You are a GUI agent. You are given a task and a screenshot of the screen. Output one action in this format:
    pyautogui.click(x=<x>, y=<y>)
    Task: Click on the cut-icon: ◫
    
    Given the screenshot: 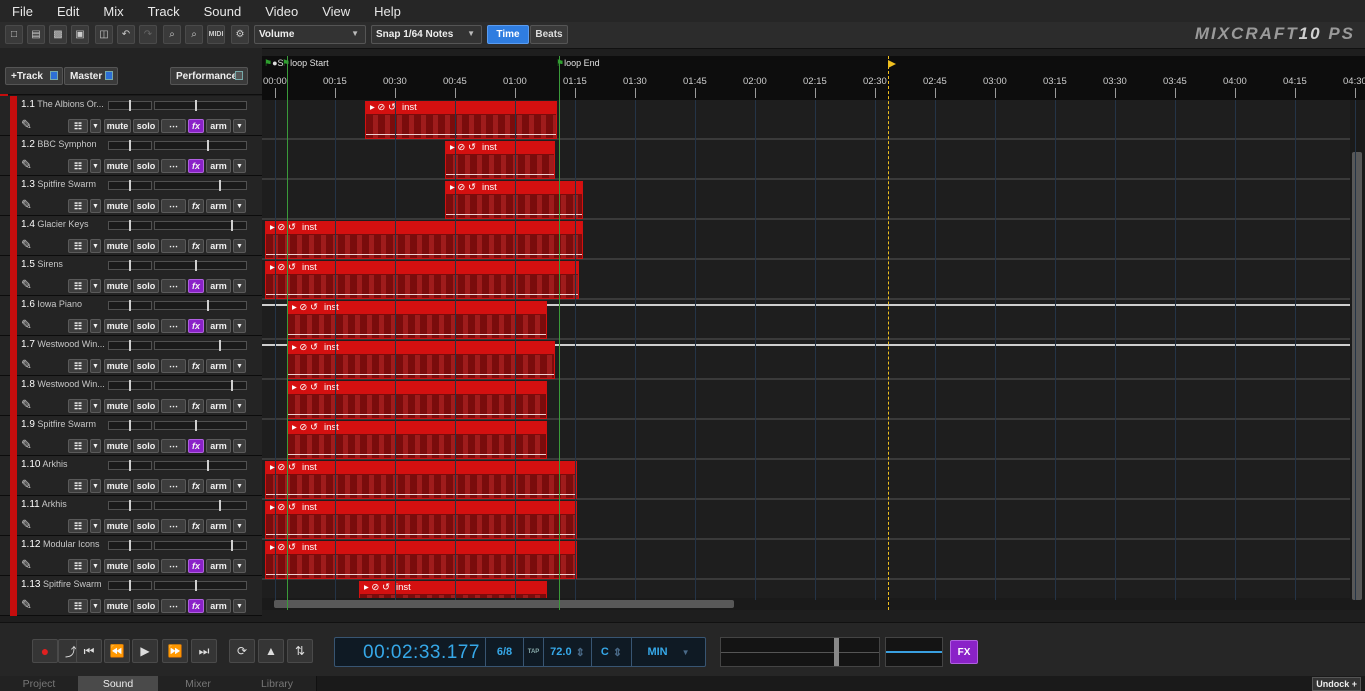 What is the action you would take?
    pyautogui.click(x=104, y=34)
    